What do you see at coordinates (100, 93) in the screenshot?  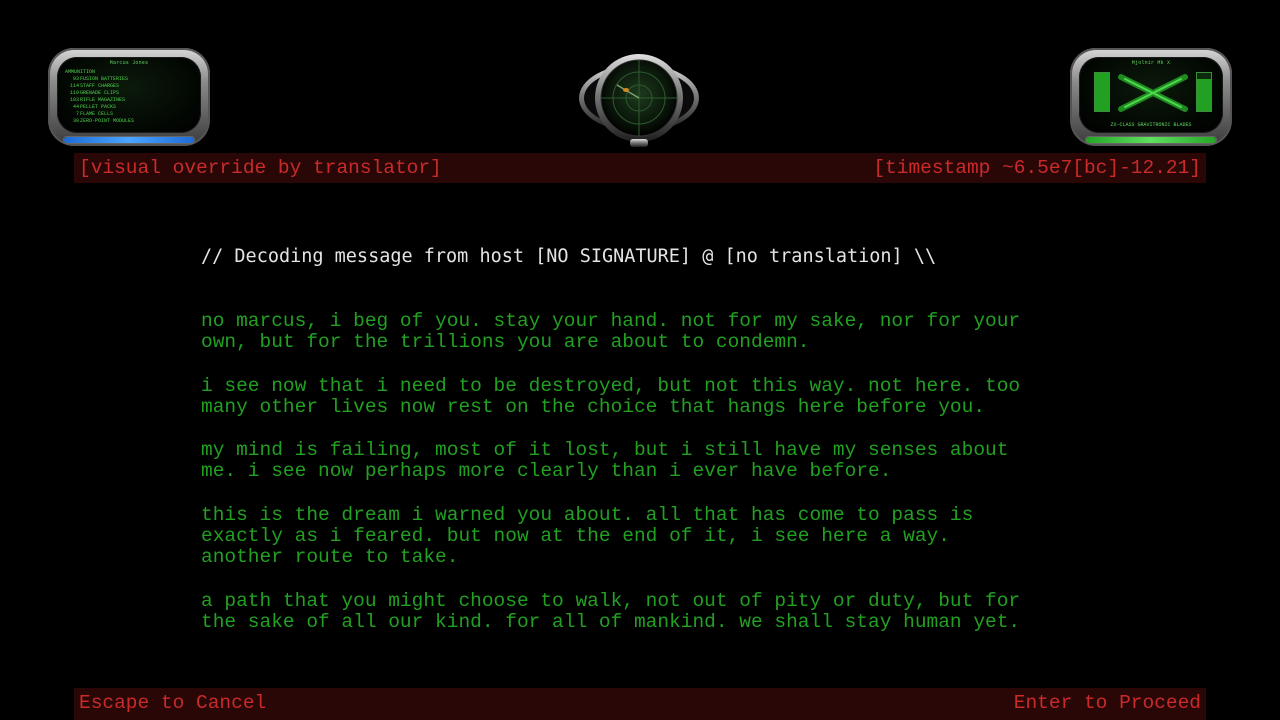 I see `ammo-type: GRENADE CLIPS` at bounding box center [100, 93].